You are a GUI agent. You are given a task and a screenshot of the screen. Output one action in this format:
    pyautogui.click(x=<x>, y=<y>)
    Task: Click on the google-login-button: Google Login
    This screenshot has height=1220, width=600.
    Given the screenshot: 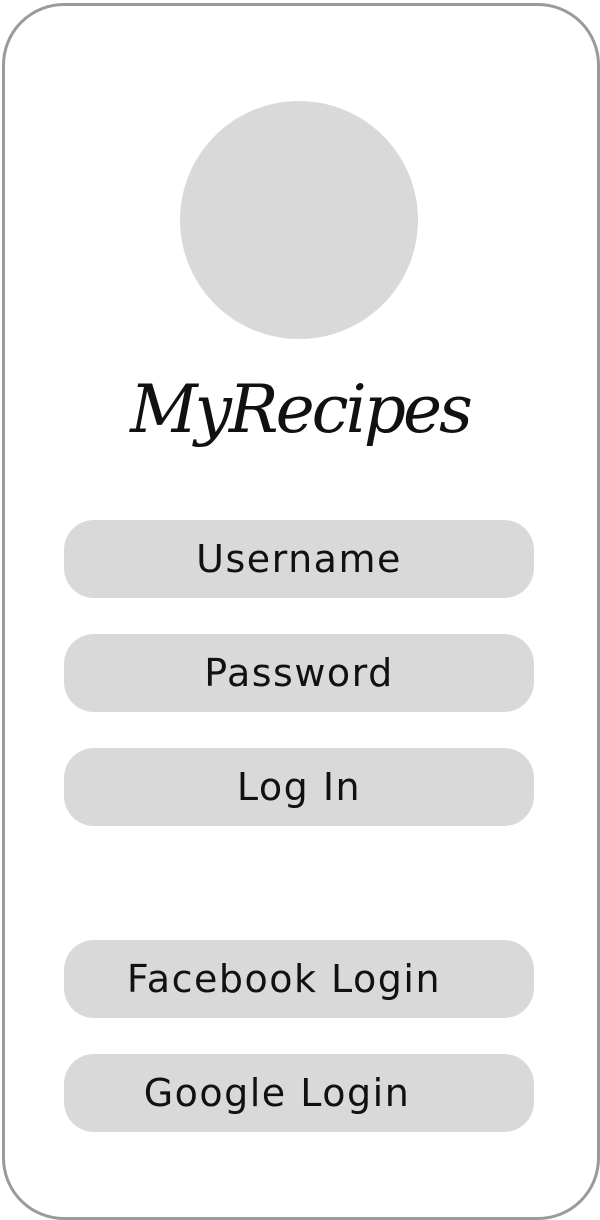 What is the action you would take?
    pyautogui.click(x=299, y=1093)
    